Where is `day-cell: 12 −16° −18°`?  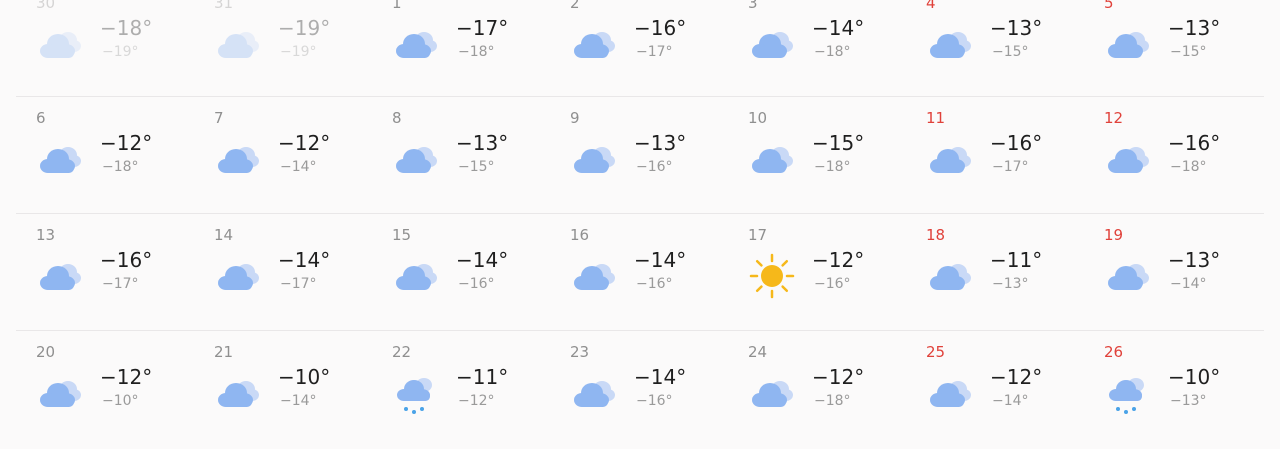
day-cell: 12 −16° −18° is located at coordinates (1173, 156).